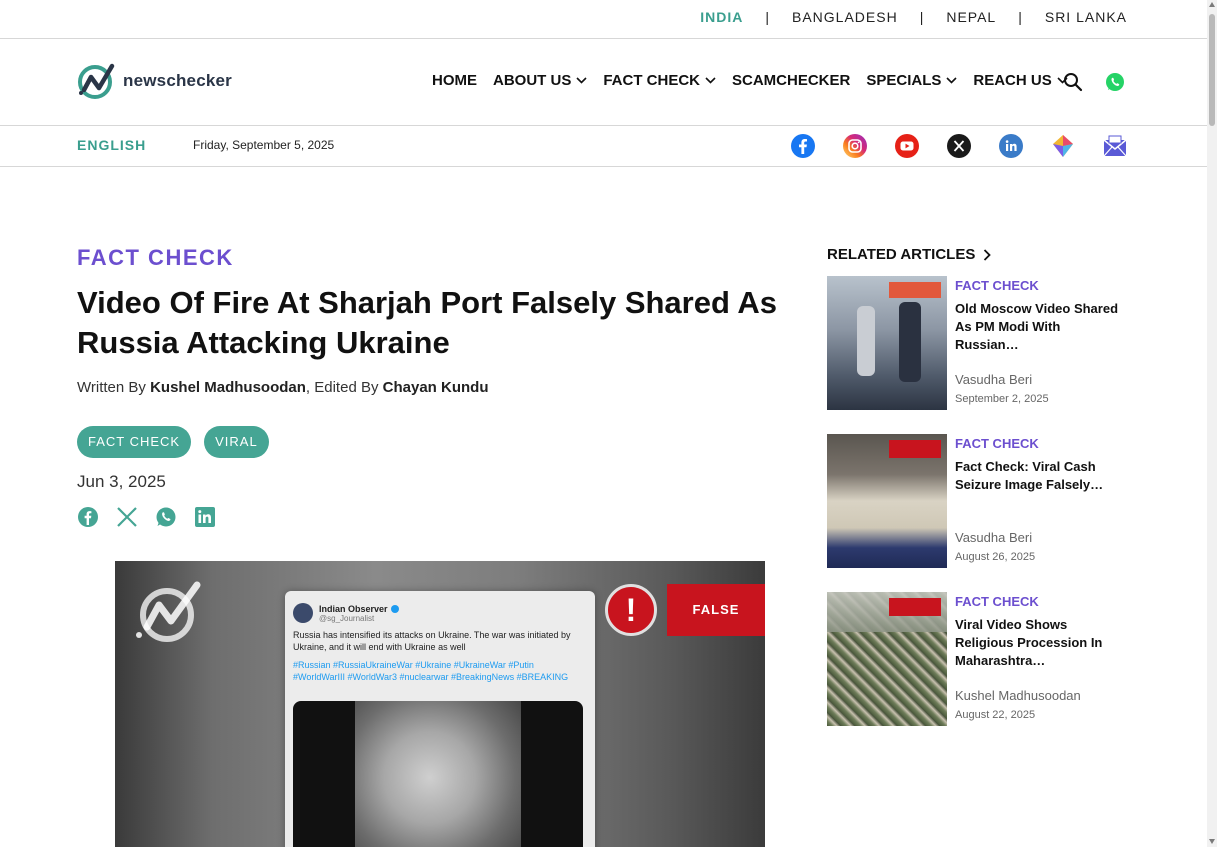 The height and width of the screenshot is (847, 1217). I want to click on language-selector: ENGLISH, so click(111, 145).